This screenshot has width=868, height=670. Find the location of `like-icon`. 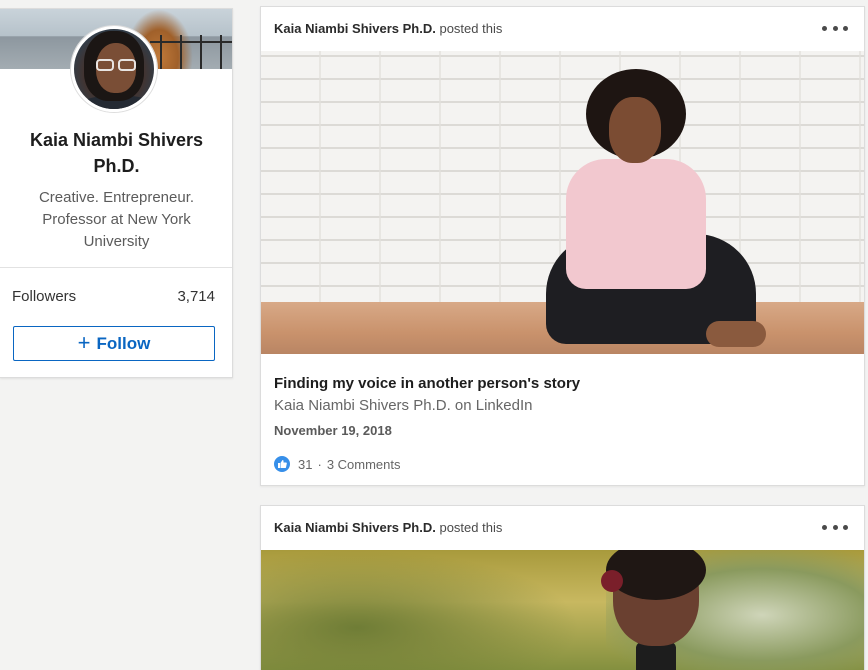

like-icon is located at coordinates (282, 464).